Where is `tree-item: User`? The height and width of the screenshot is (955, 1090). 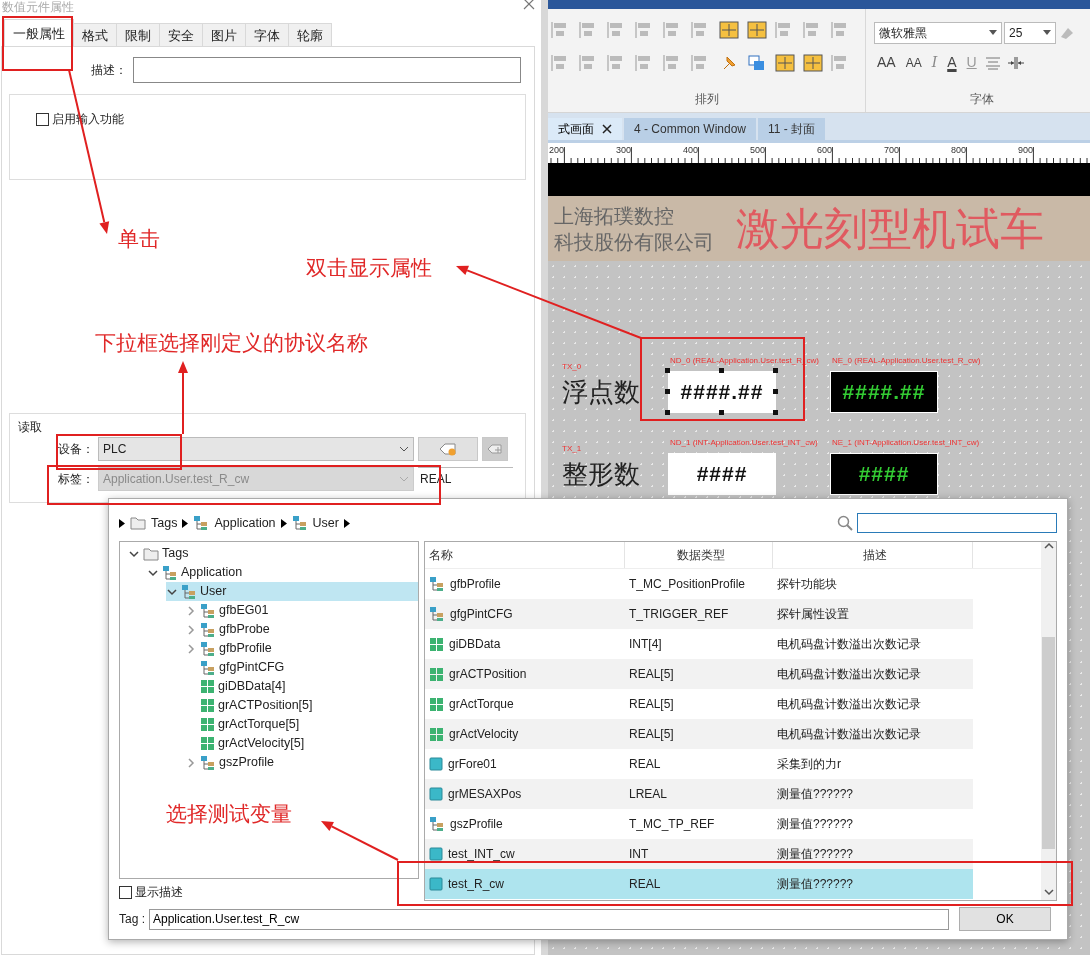 tree-item: User is located at coordinates (292, 591).